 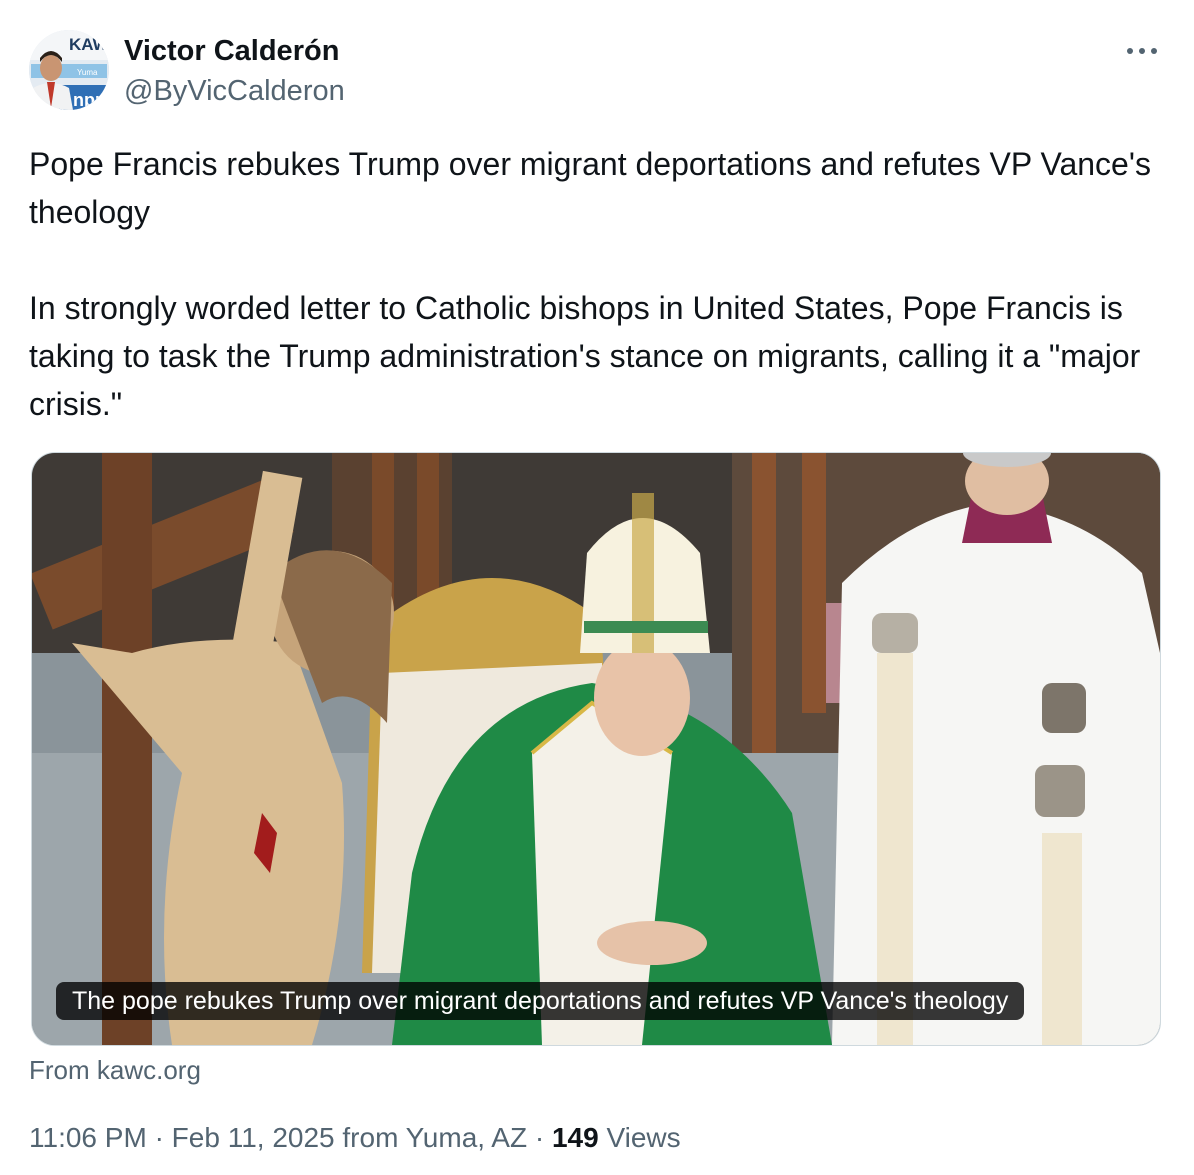 What do you see at coordinates (575, 1137) in the screenshot?
I see `views-count: 149` at bounding box center [575, 1137].